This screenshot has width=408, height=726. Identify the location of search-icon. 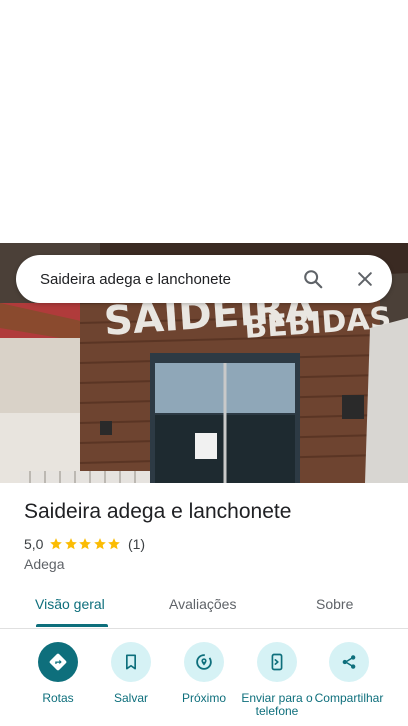
(313, 279).